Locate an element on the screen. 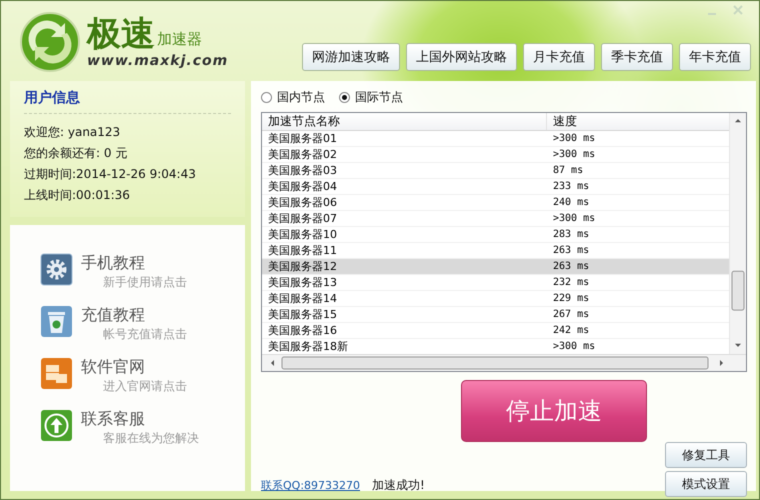  table-cell-text: 美国服务器07 is located at coordinates (302, 218).